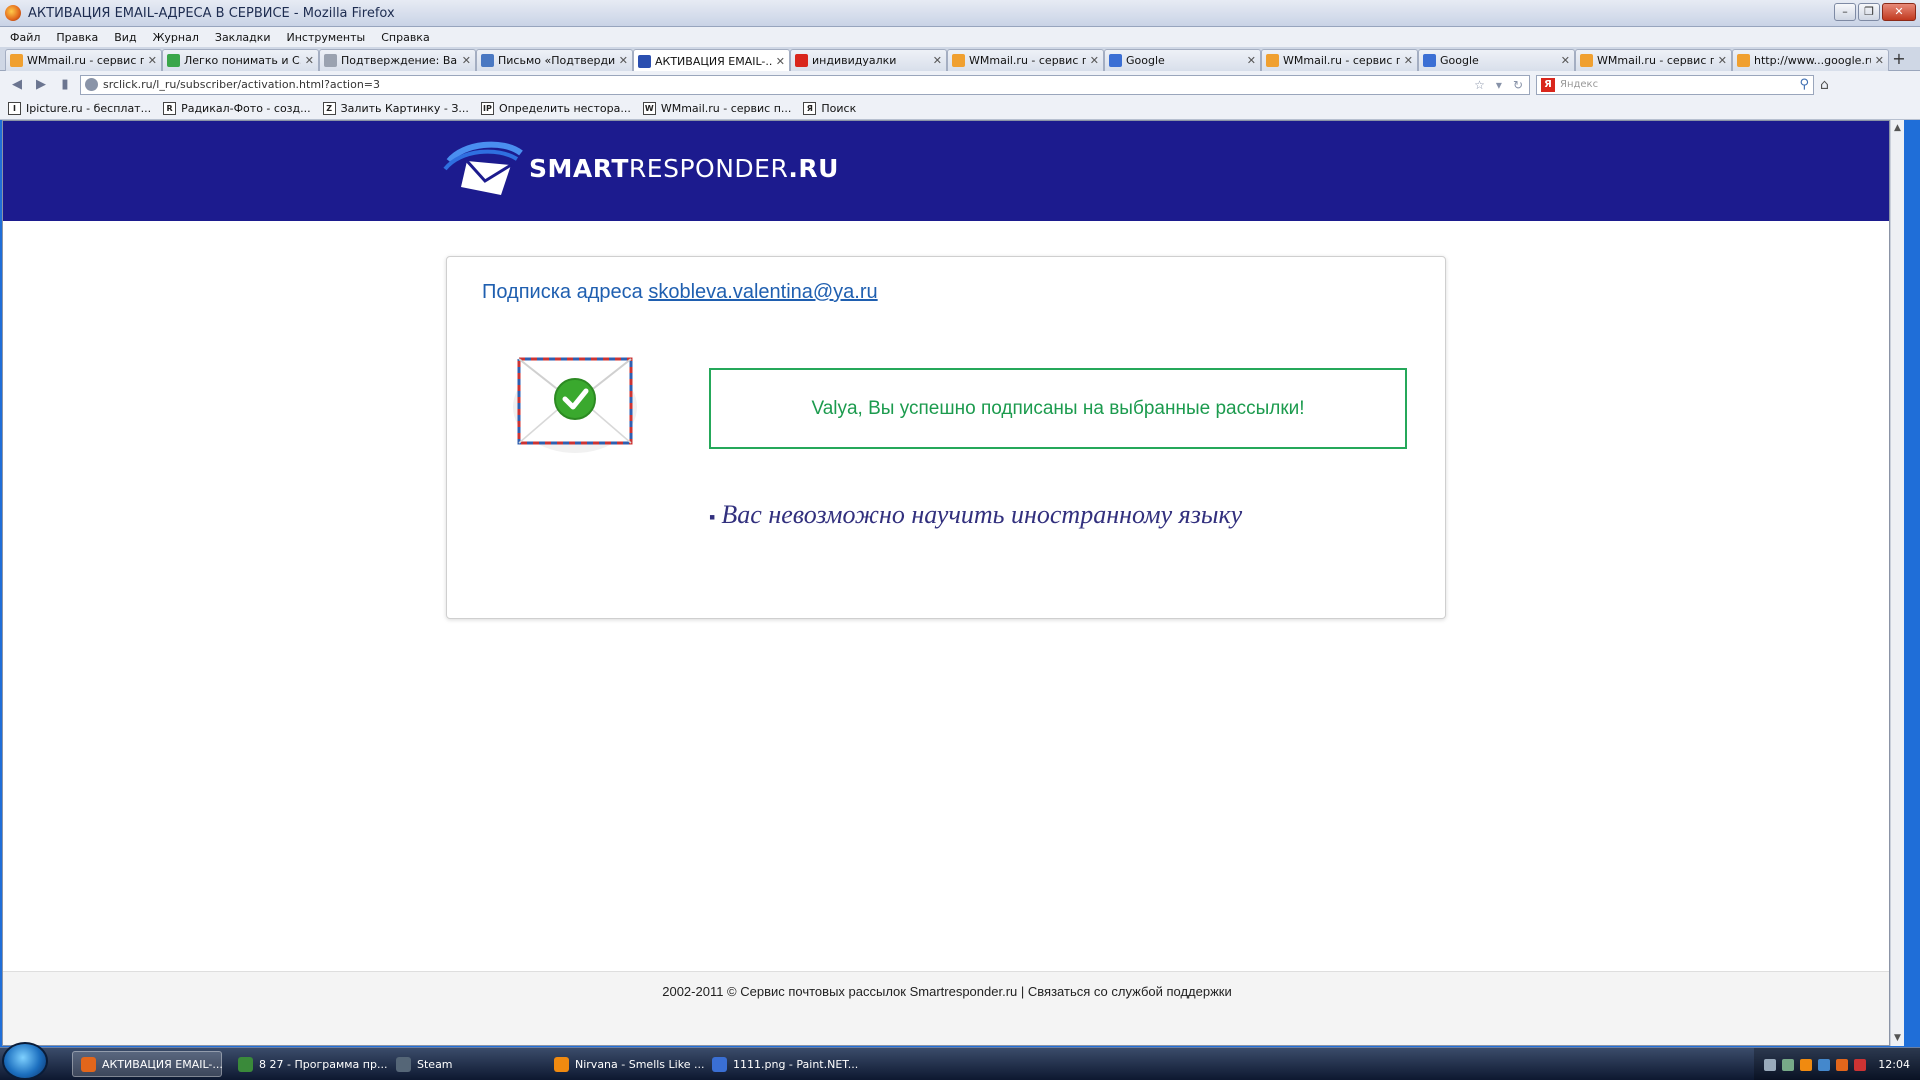 Image resolution: width=1920 pixels, height=1080 pixels. What do you see at coordinates (1804, 84) in the screenshot?
I see `search-icon: ⚲` at bounding box center [1804, 84].